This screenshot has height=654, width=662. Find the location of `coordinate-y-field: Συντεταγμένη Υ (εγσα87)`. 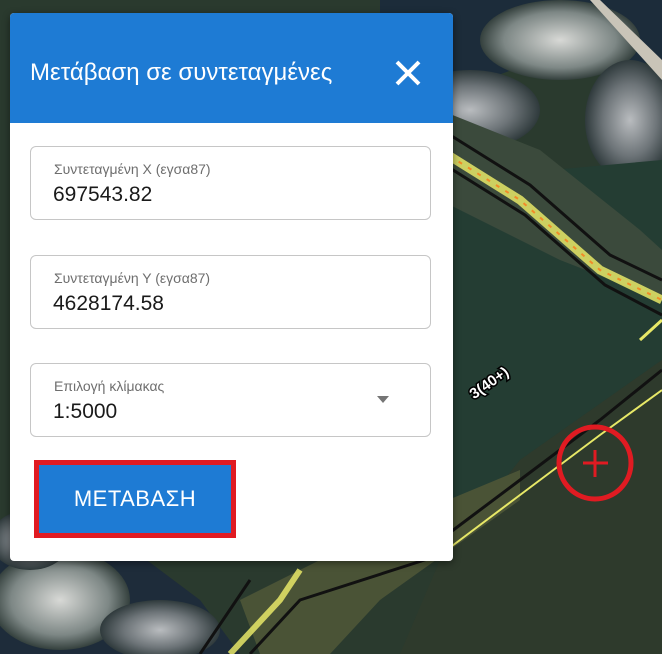

coordinate-y-field: Συντεταγμένη Υ (εγσα87) is located at coordinates (230, 292).